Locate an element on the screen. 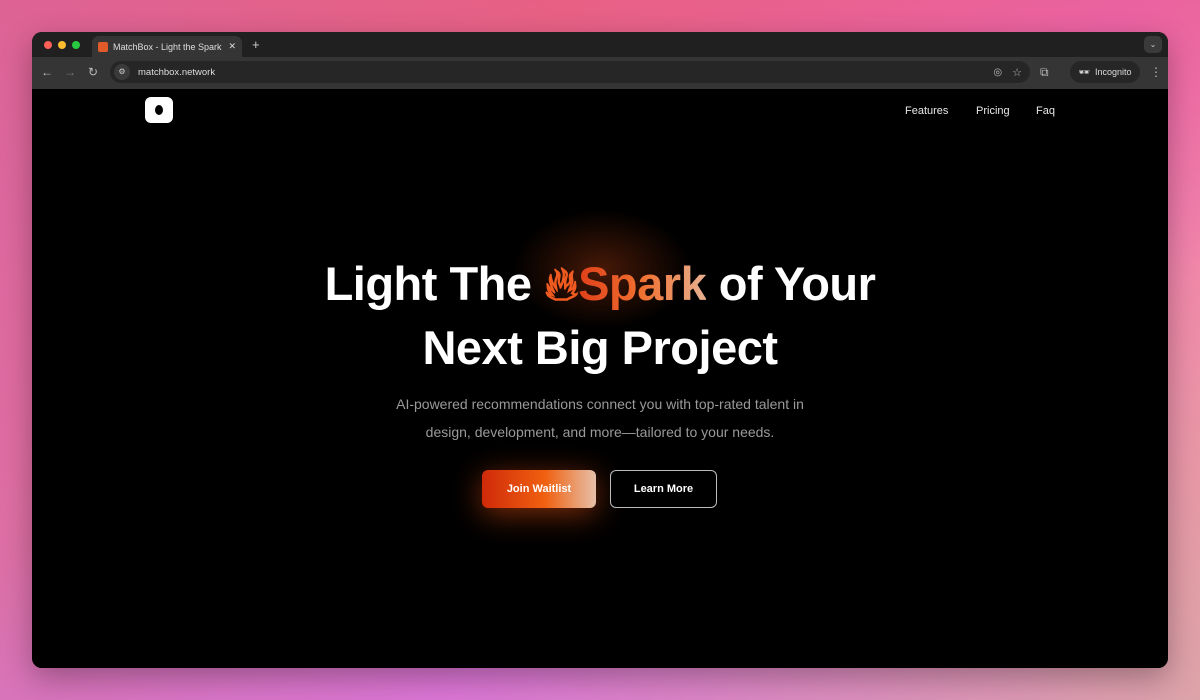 The width and height of the screenshot is (1200, 700). learn-more-button: Learn More is located at coordinates (663, 489).